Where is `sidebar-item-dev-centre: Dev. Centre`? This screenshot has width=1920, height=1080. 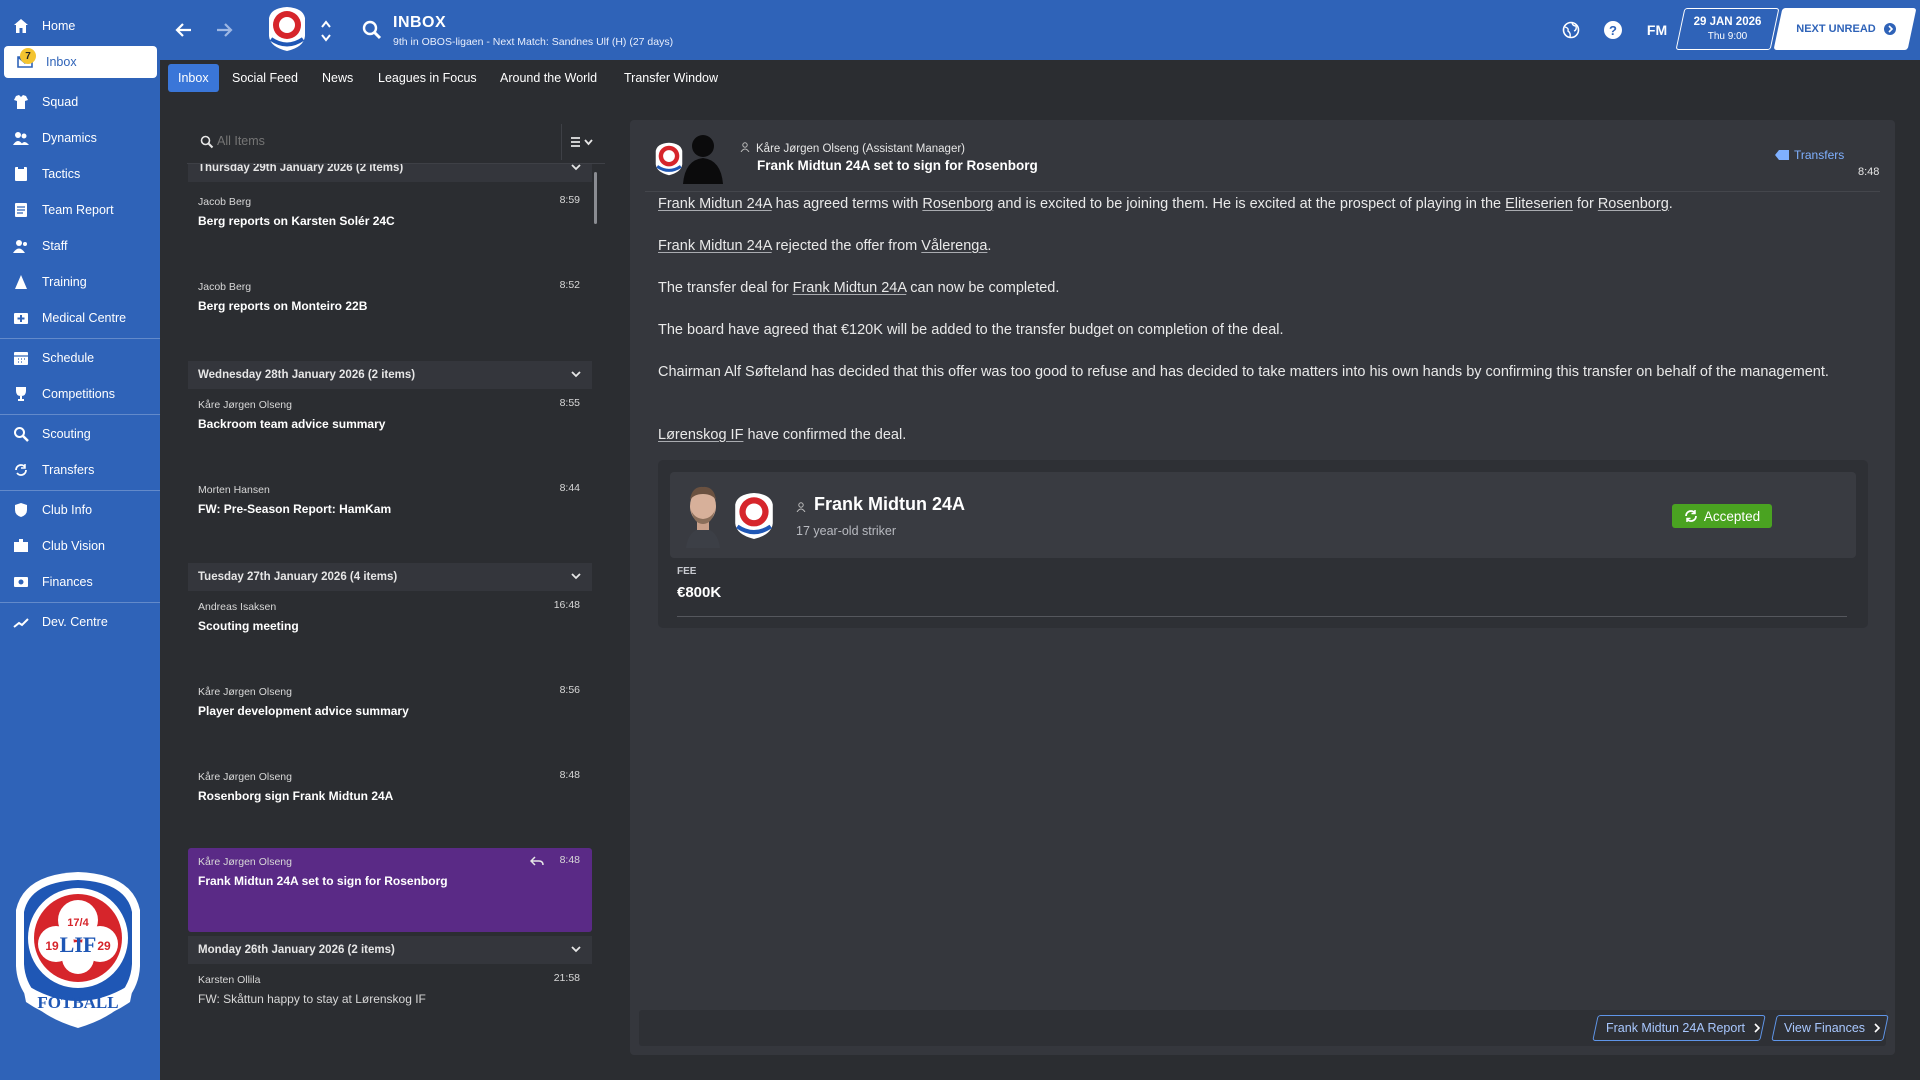 sidebar-item-dev-centre: Dev. Centre is located at coordinates (80, 622).